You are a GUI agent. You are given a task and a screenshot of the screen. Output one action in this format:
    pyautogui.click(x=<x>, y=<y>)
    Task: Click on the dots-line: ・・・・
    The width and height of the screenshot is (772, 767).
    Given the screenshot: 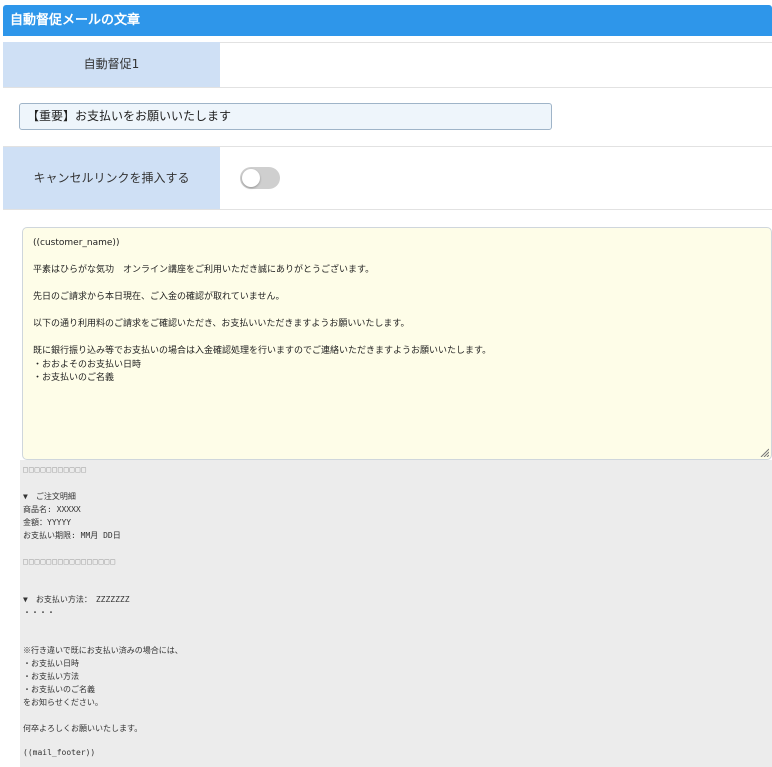 What is the action you would take?
    pyautogui.click(x=39, y=612)
    